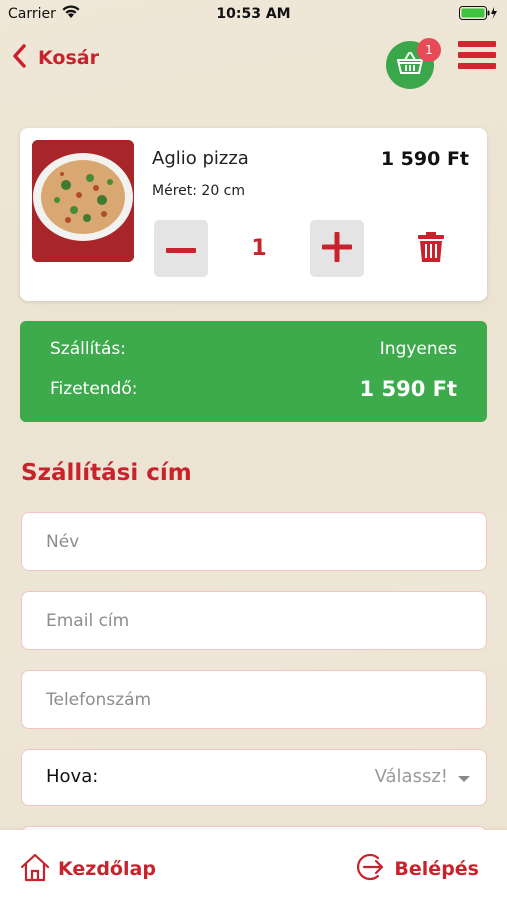  I want to click on order-summary: Szállítás: Ingyenes Fizetendő: 1 590 Ft, so click(253, 371).